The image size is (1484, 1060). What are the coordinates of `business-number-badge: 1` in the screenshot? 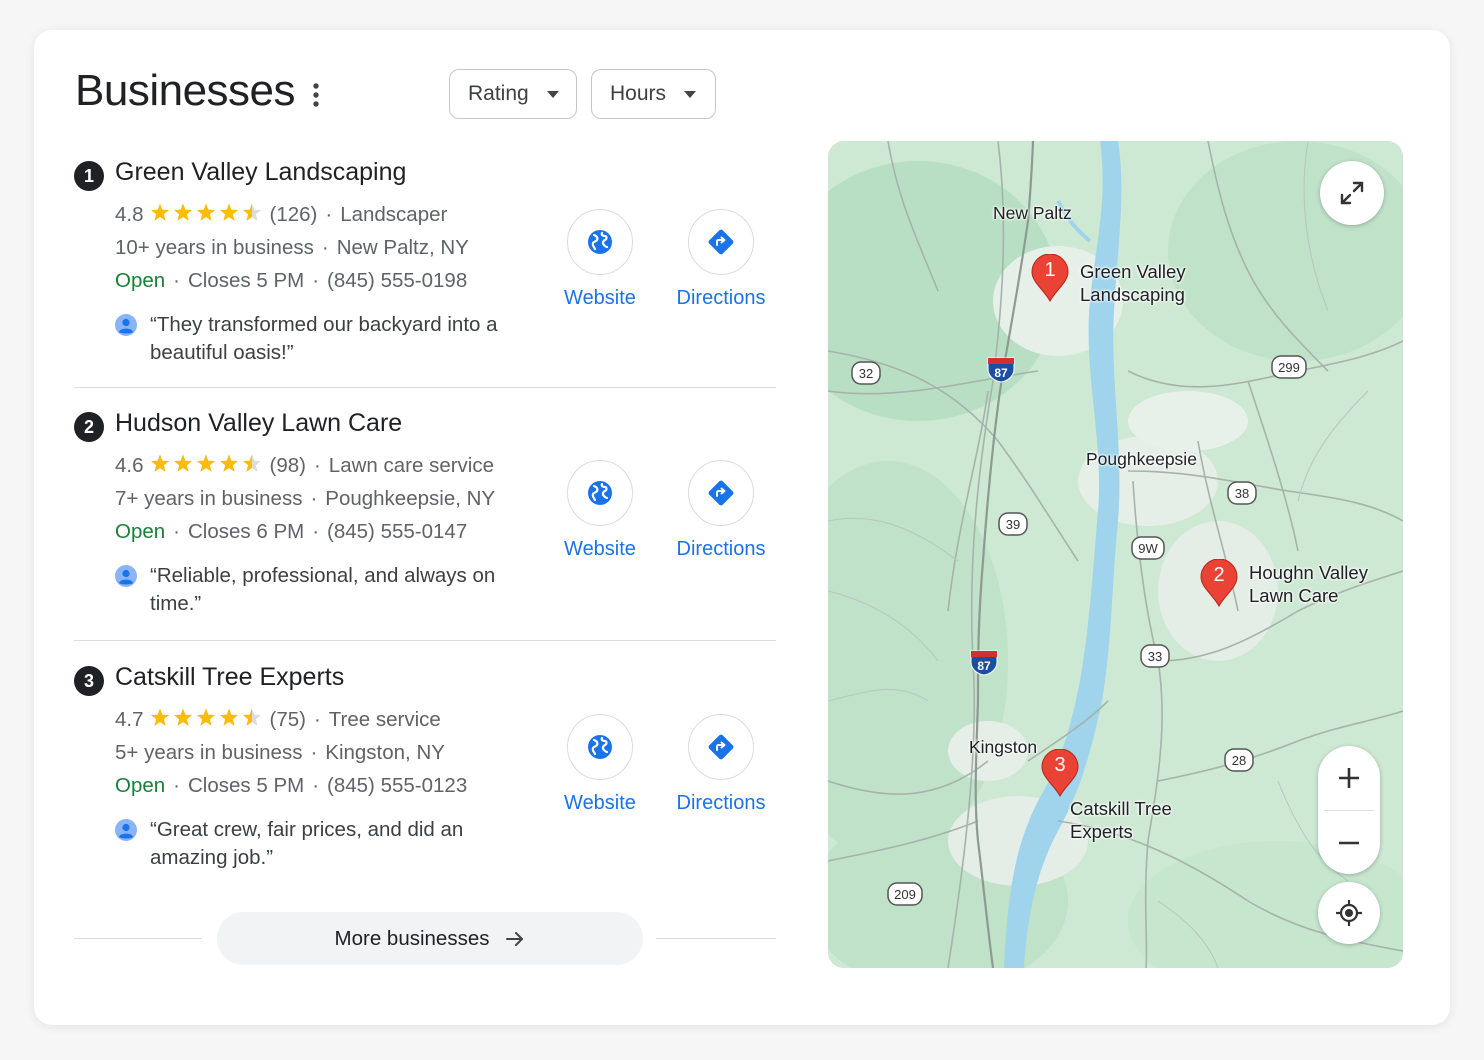 It's located at (89, 176).